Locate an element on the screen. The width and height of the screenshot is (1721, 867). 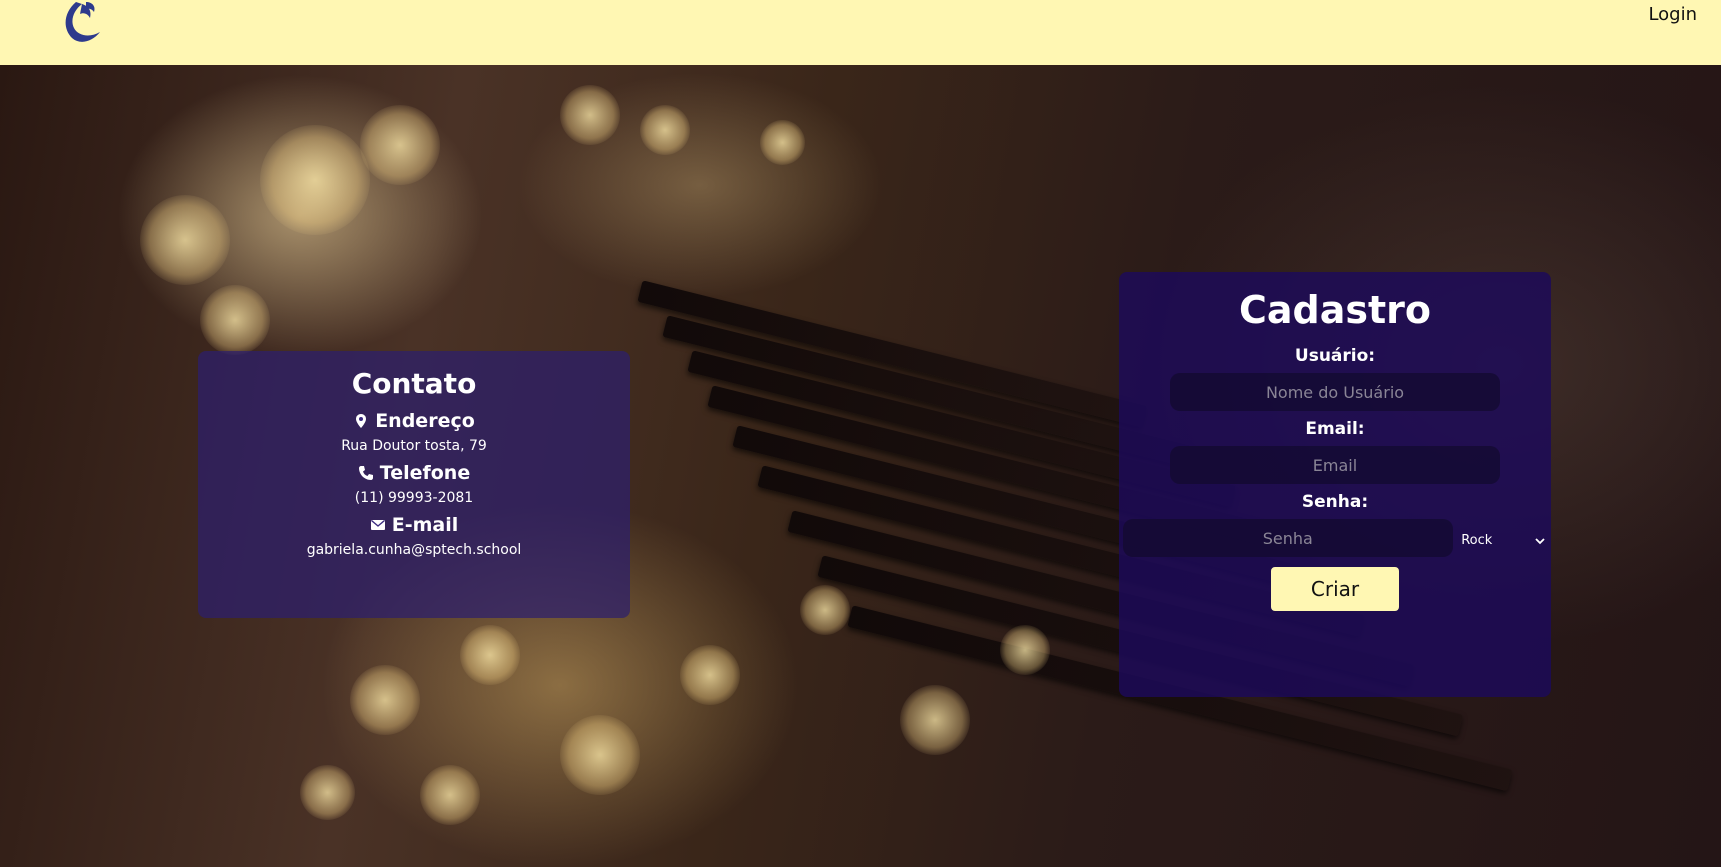
create-account-button: Criar is located at coordinates (1335, 589).